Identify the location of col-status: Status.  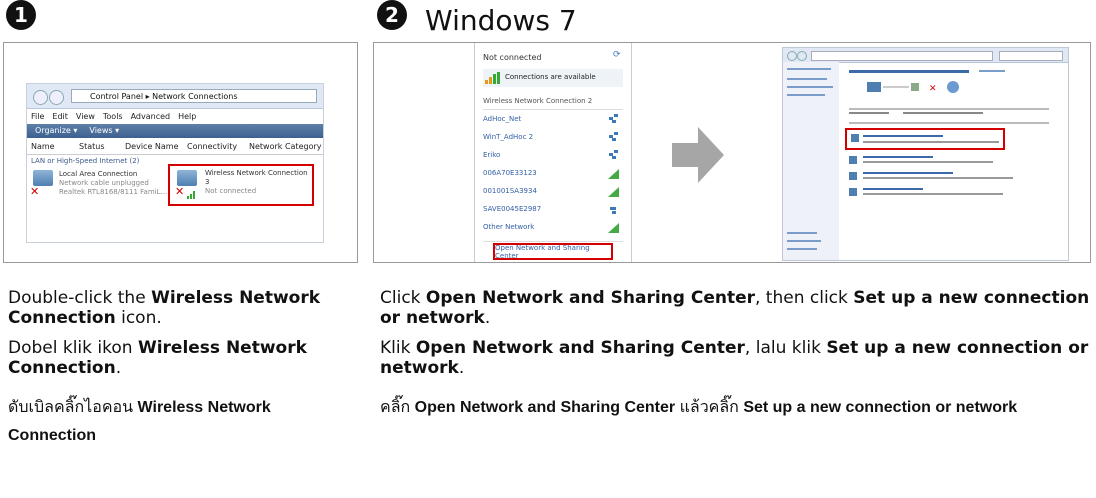
(92, 146).